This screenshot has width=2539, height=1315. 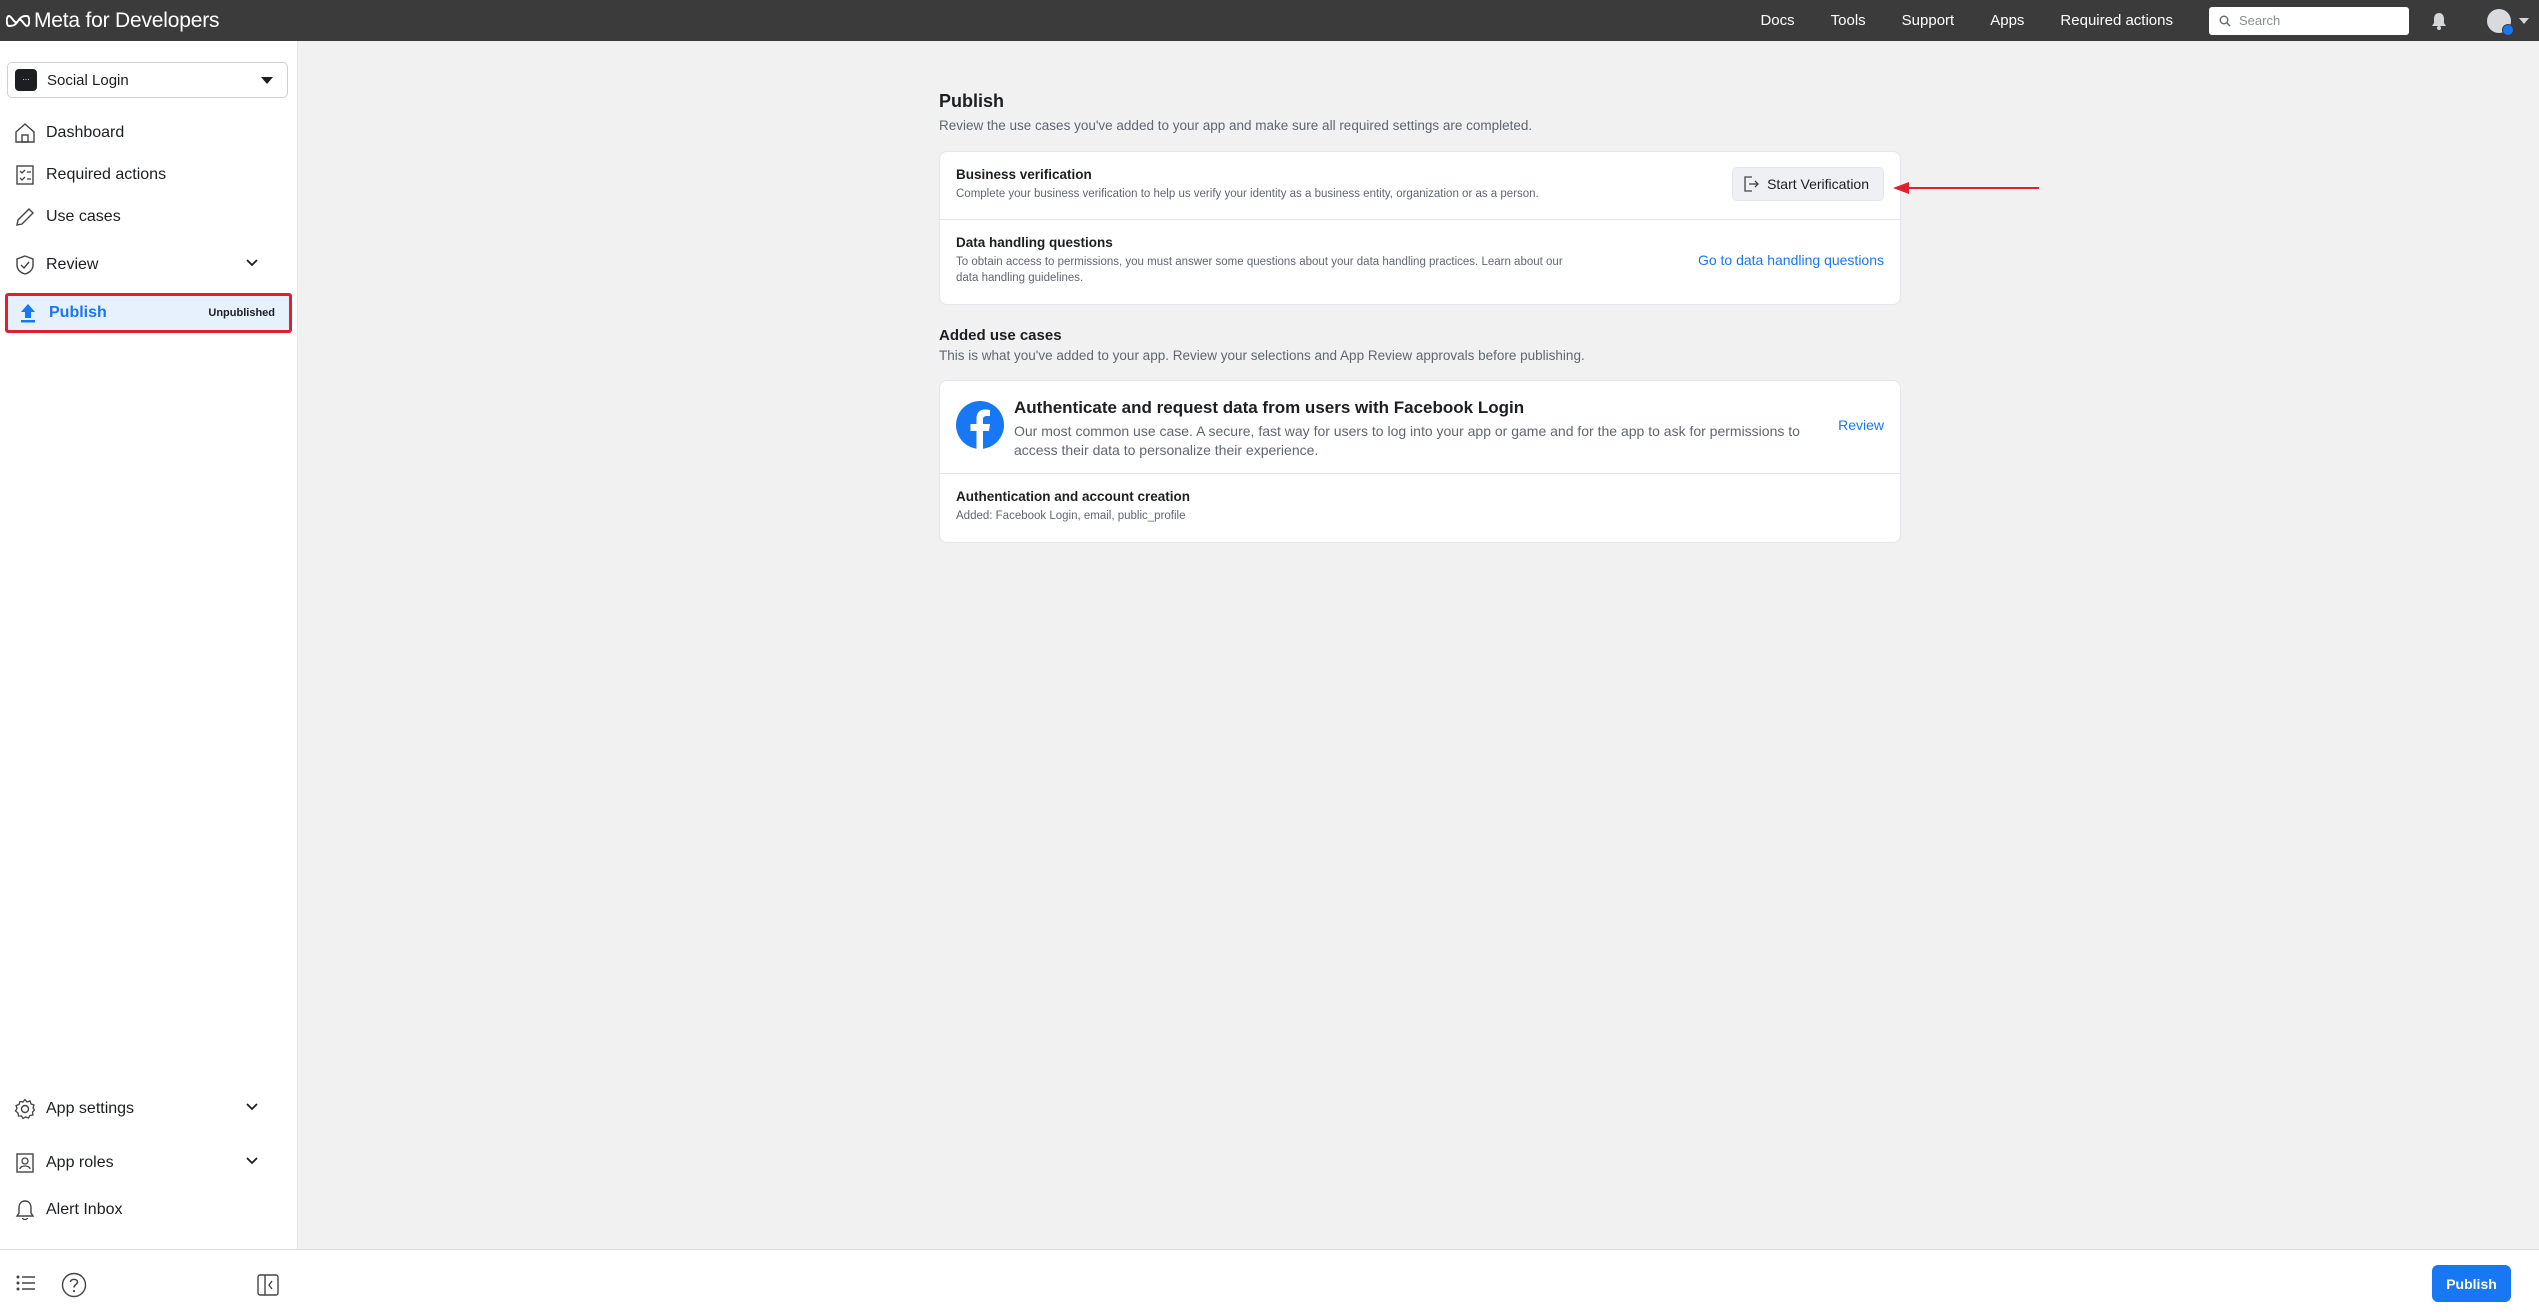 What do you see at coordinates (148, 313) in the screenshot?
I see `sidebar-item-publish: Publish Unpublished` at bounding box center [148, 313].